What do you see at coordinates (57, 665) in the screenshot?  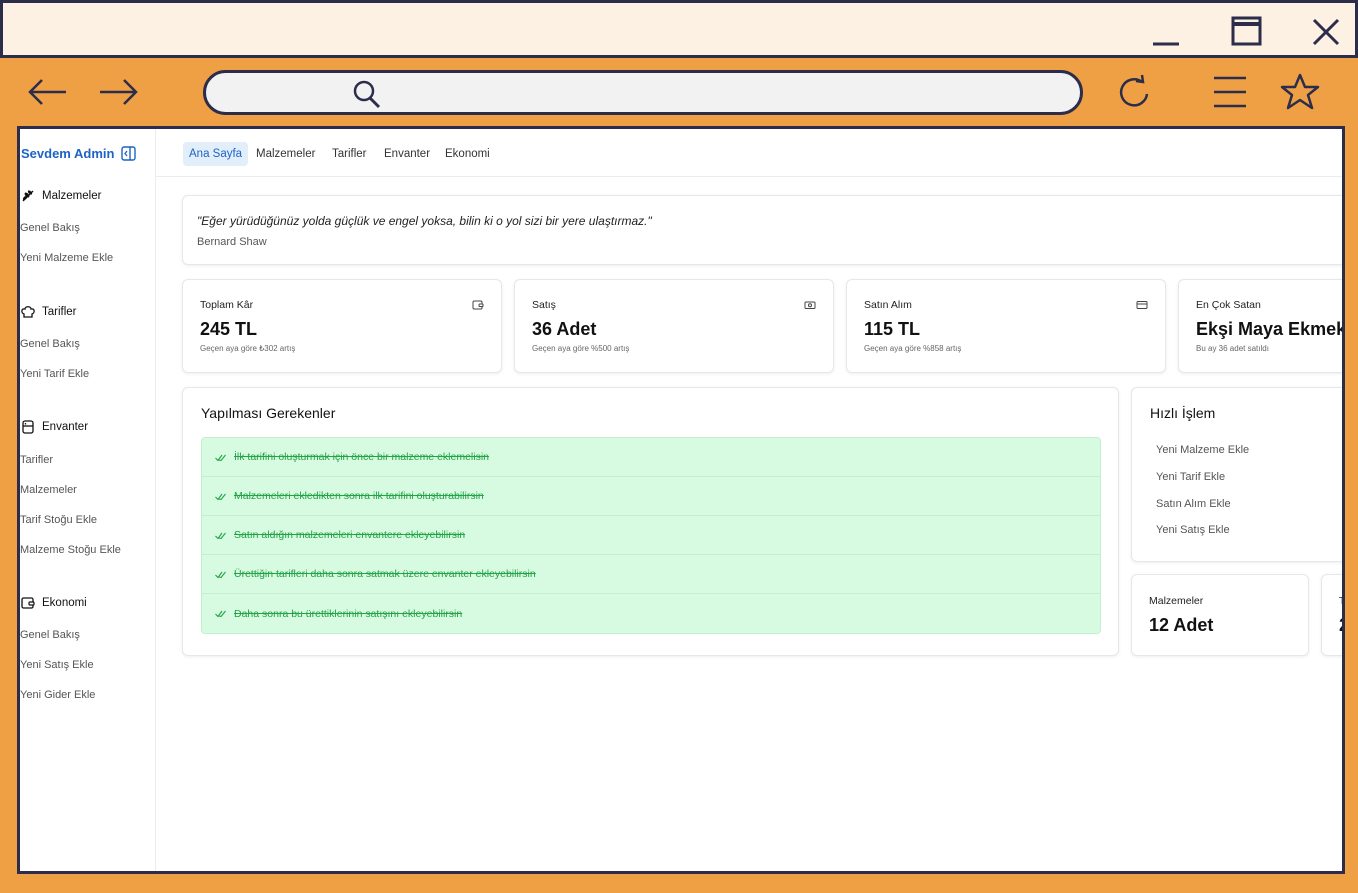 I see `sidebar-item-yeni-satis-ekle: Yeni Satış Ekle` at bounding box center [57, 665].